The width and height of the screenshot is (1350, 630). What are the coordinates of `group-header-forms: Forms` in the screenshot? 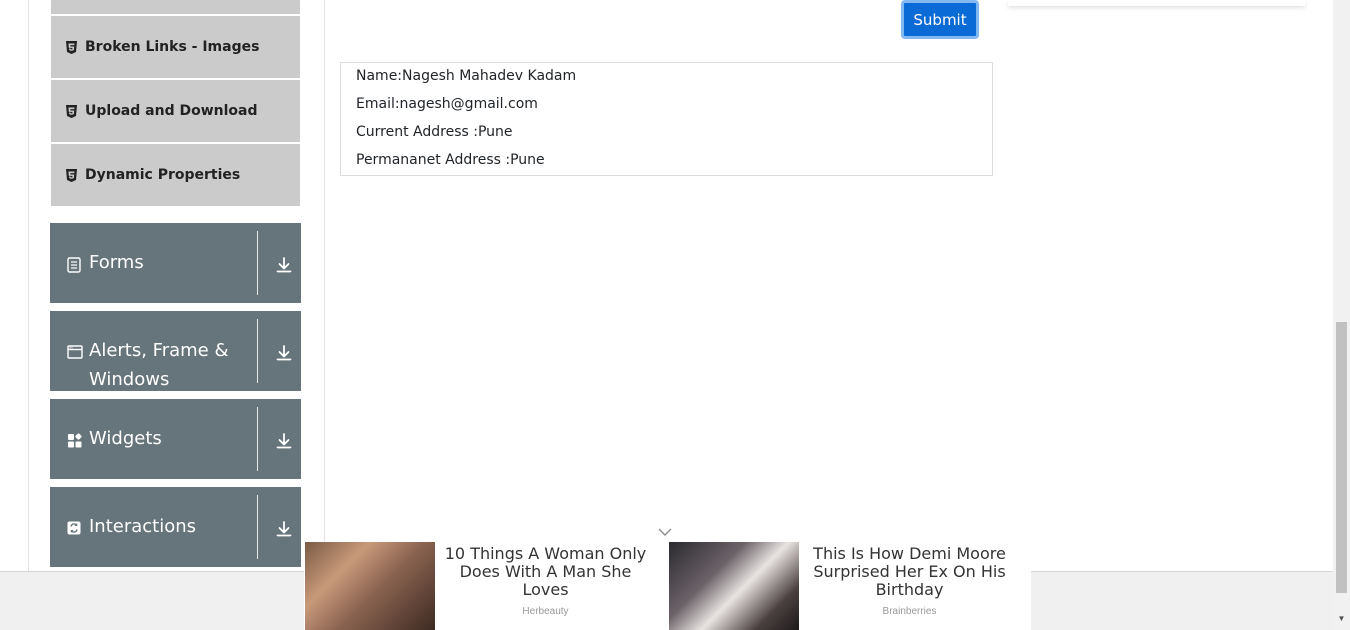 It's located at (175, 263).